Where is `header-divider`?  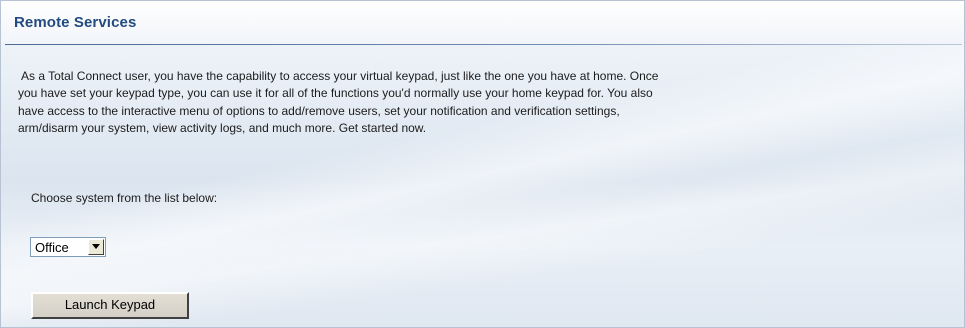
header-divider is located at coordinates (483, 44).